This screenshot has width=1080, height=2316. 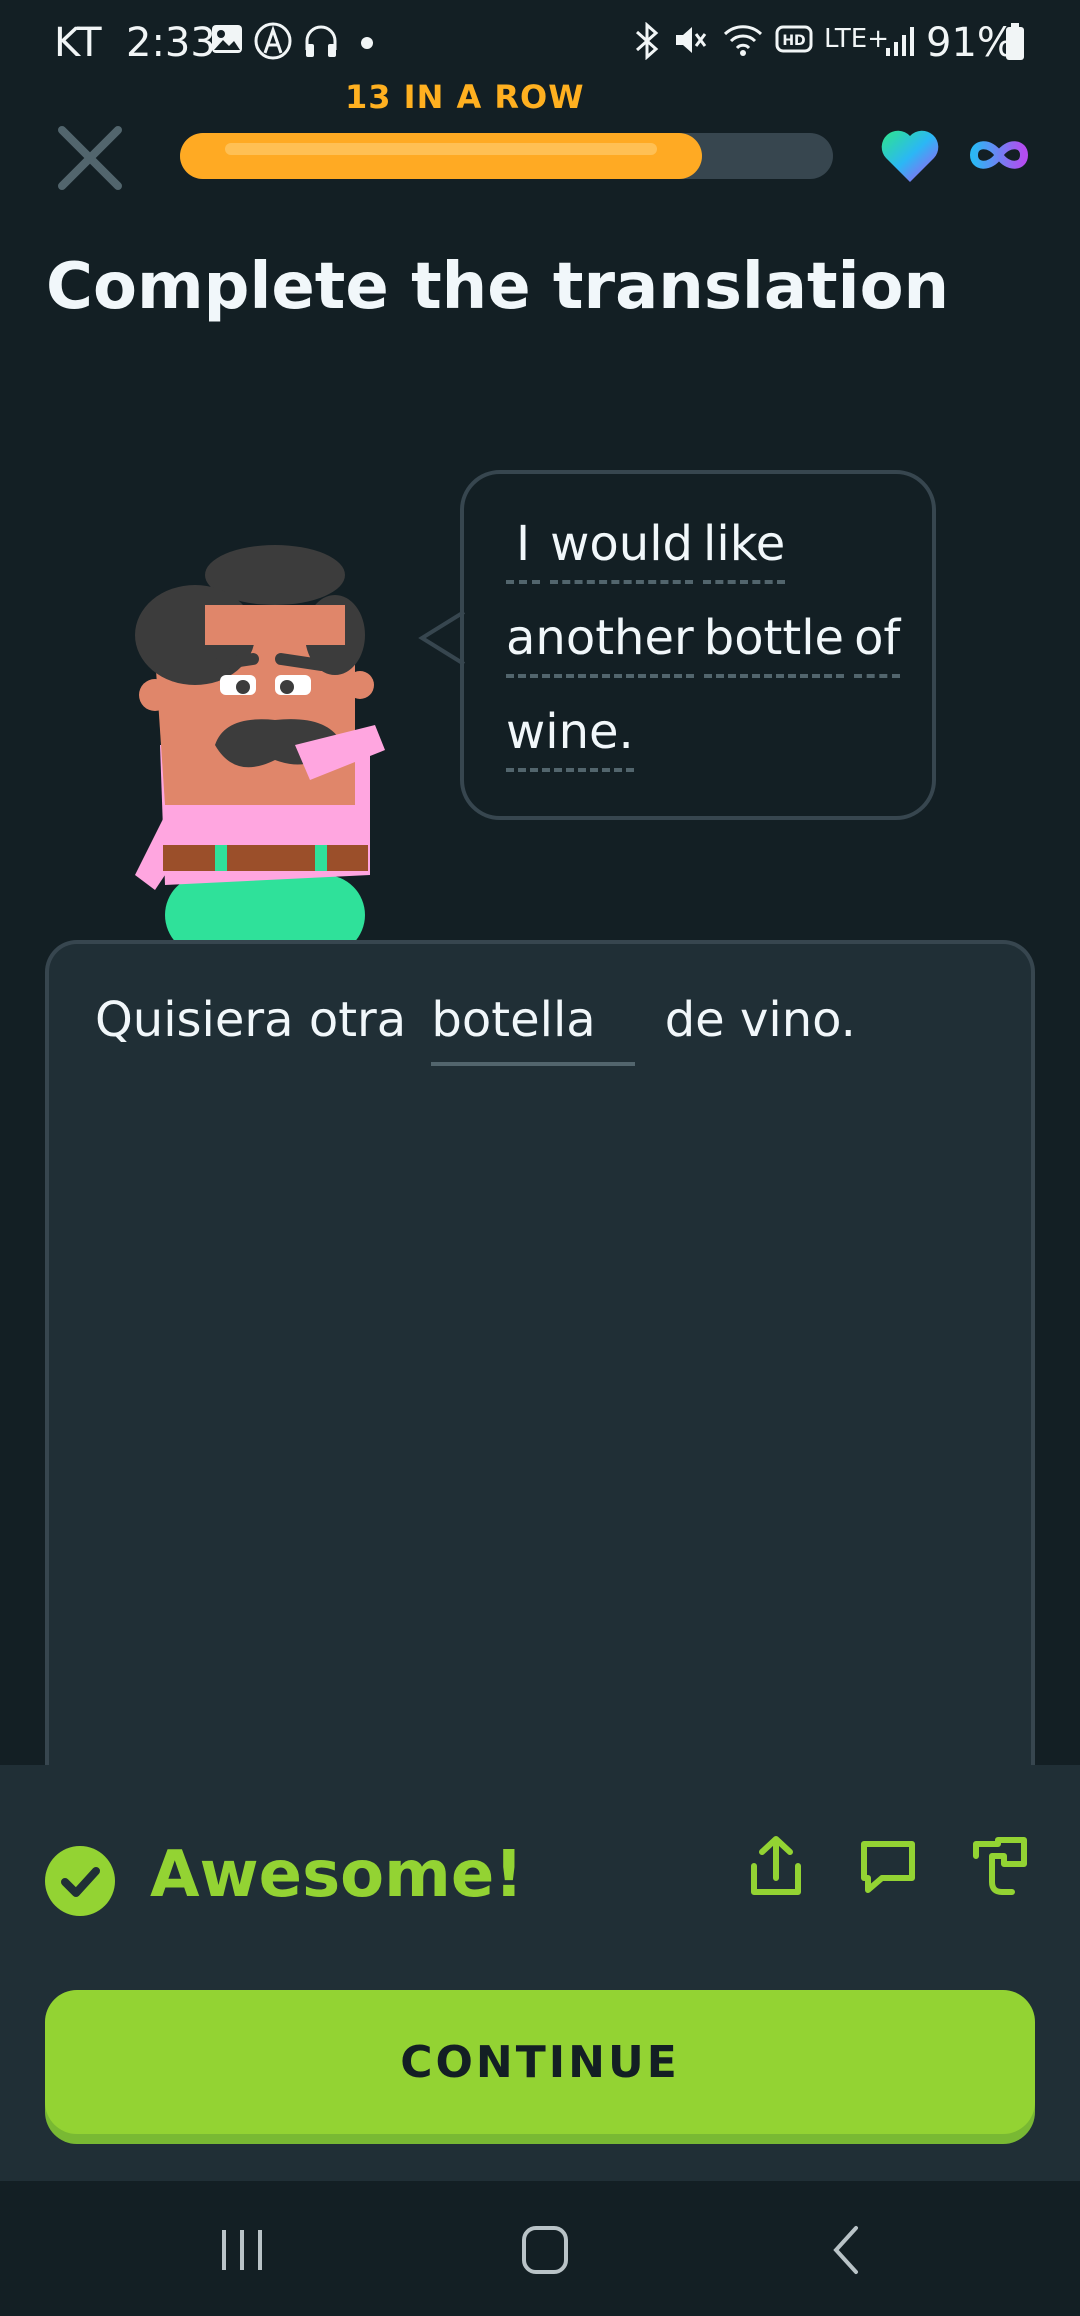 What do you see at coordinates (970, 43) in the screenshot?
I see `battery-percent: 91%` at bounding box center [970, 43].